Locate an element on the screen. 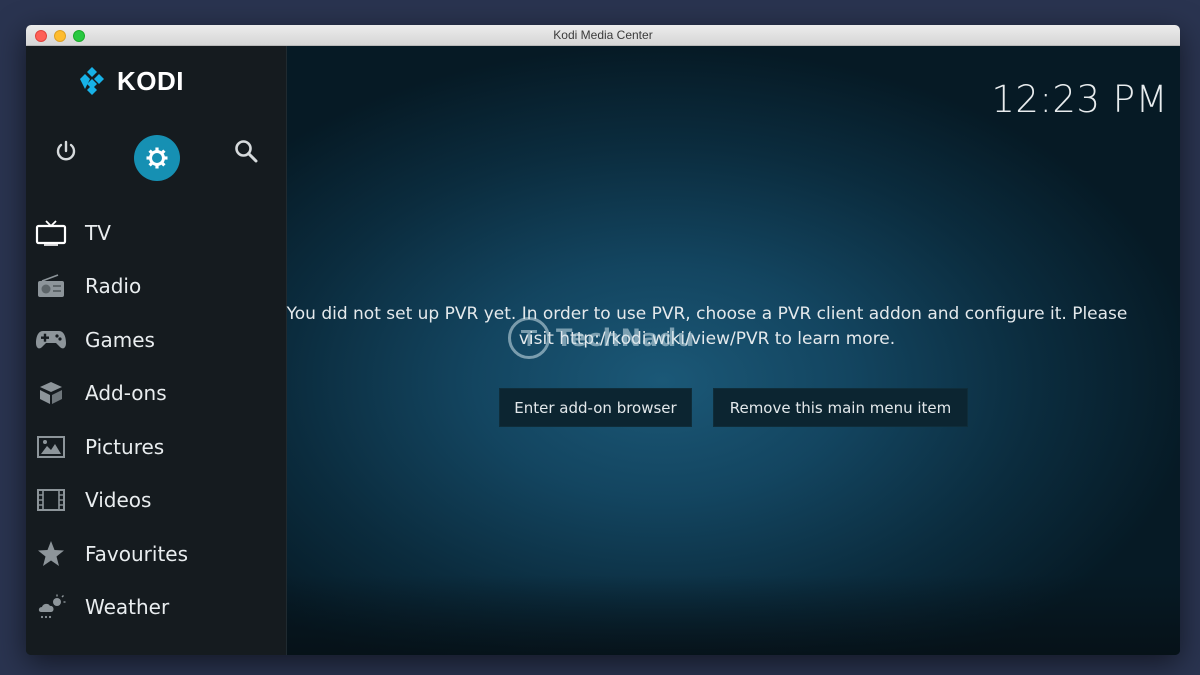 The width and height of the screenshot is (1200, 675). menu-item-weather: Weather is located at coordinates (156, 607).